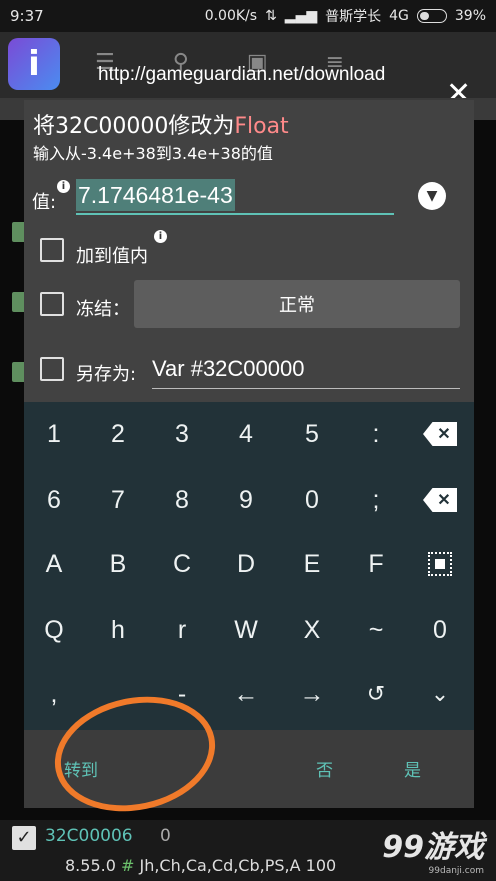  What do you see at coordinates (118, 630) in the screenshot?
I see `key-h: h` at bounding box center [118, 630].